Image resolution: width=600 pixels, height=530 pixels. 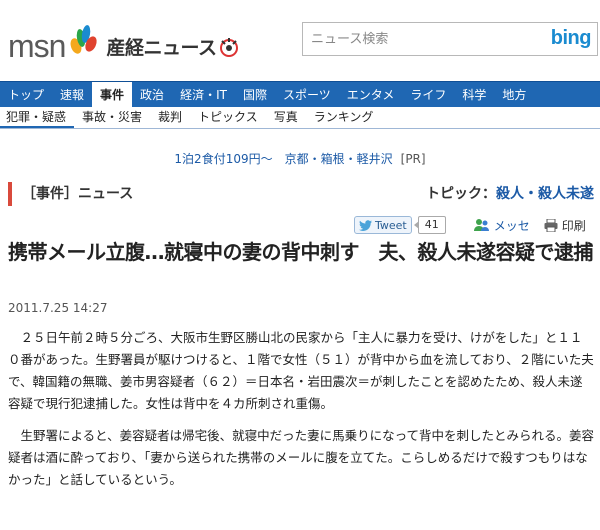 What do you see at coordinates (302, 194) in the screenshot?
I see `section-header: ［事件］ニュース トピック：殺人・殺人未遂` at bounding box center [302, 194].